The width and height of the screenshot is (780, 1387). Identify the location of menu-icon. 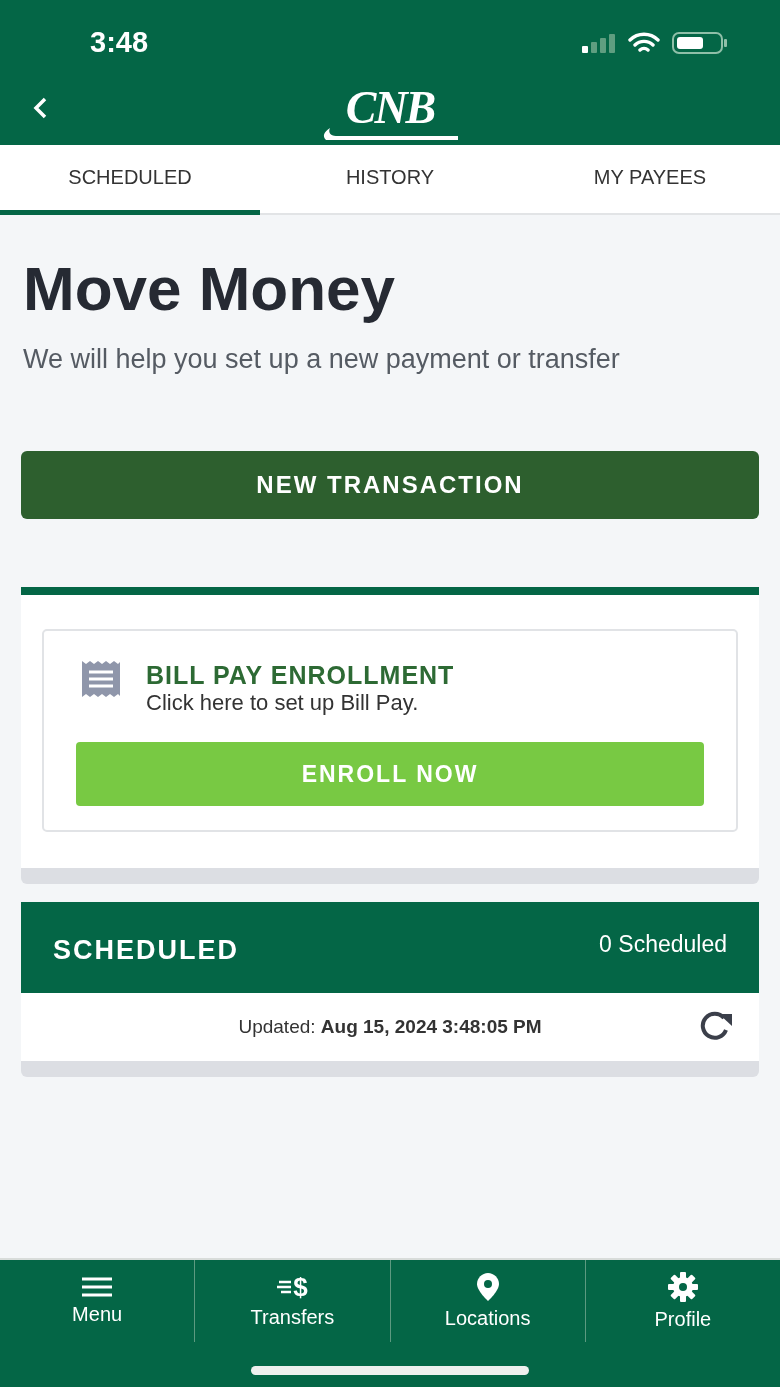
(97, 1286).